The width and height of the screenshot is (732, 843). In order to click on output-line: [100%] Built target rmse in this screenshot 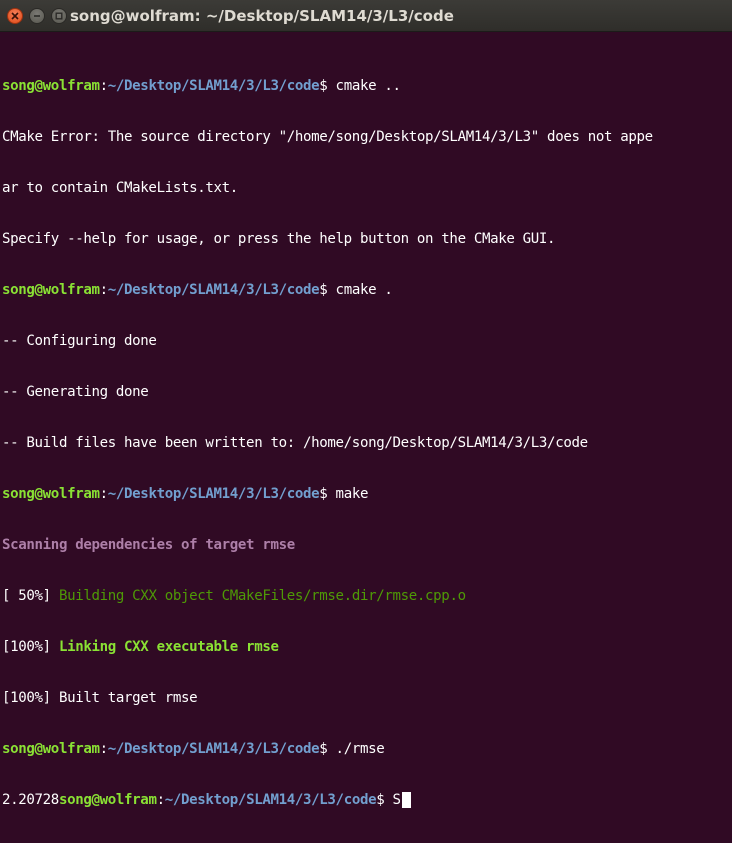, I will do `click(100, 698)`.